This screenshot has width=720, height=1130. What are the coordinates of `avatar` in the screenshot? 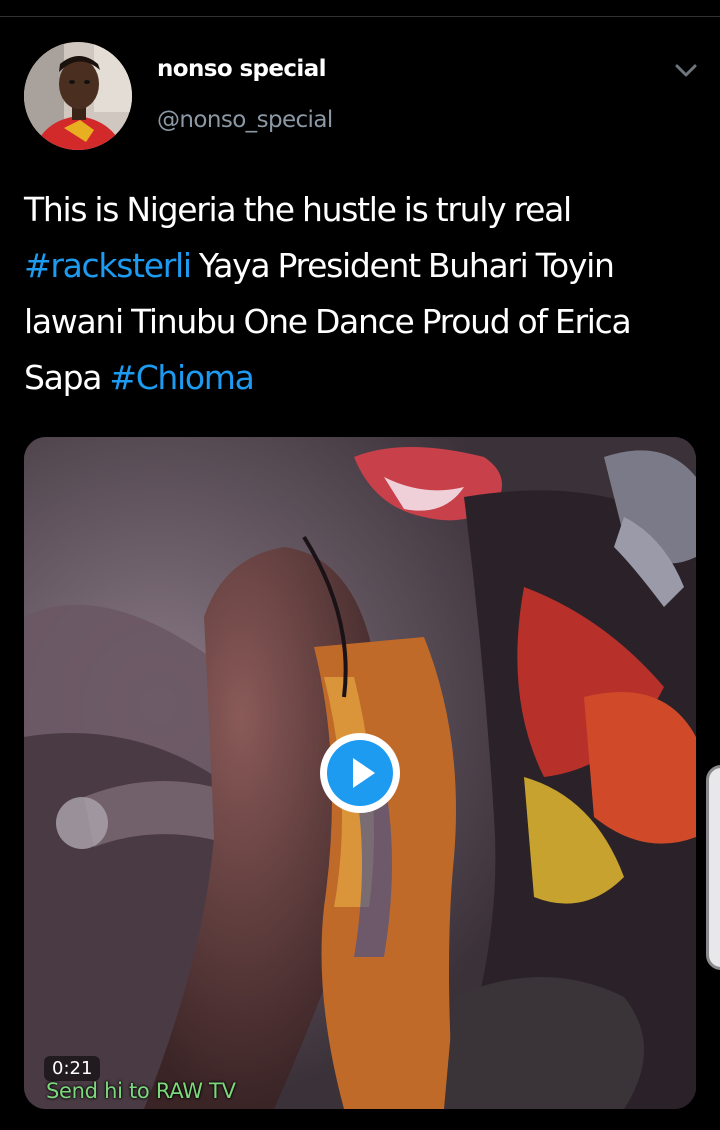 It's located at (78, 96).